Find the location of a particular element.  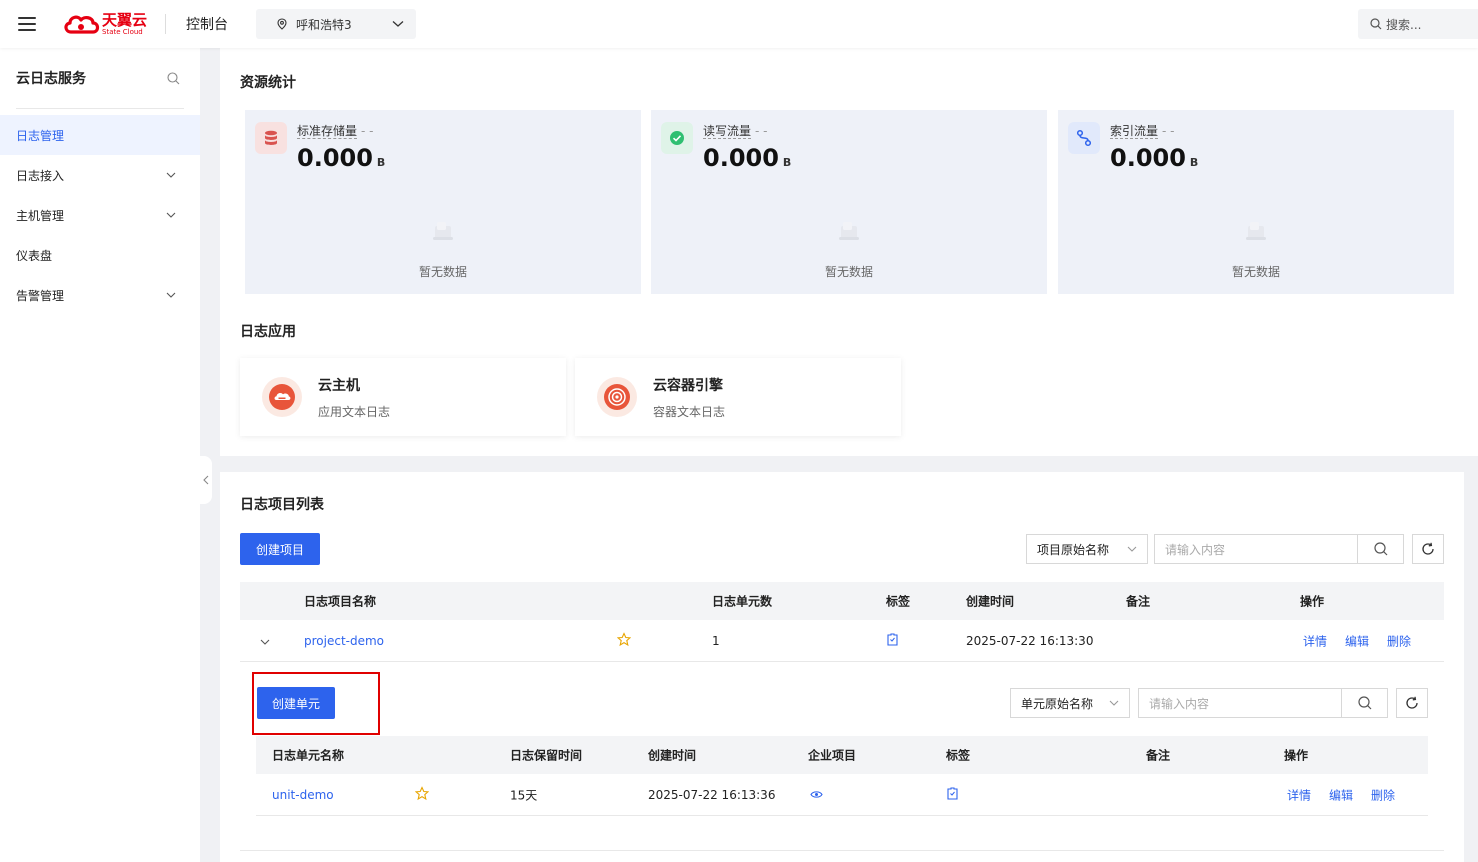

sidebar-item-log-management: 日志管理 is located at coordinates (100, 135).